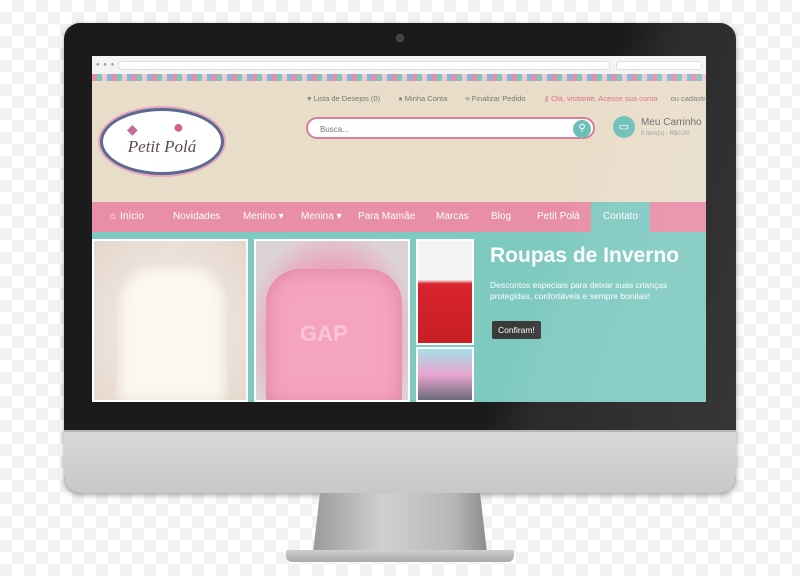 This screenshot has width=800, height=576. Describe the element at coordinates (178, 127) in the screenshot. I see `bird-large-icon: ●` at that location.